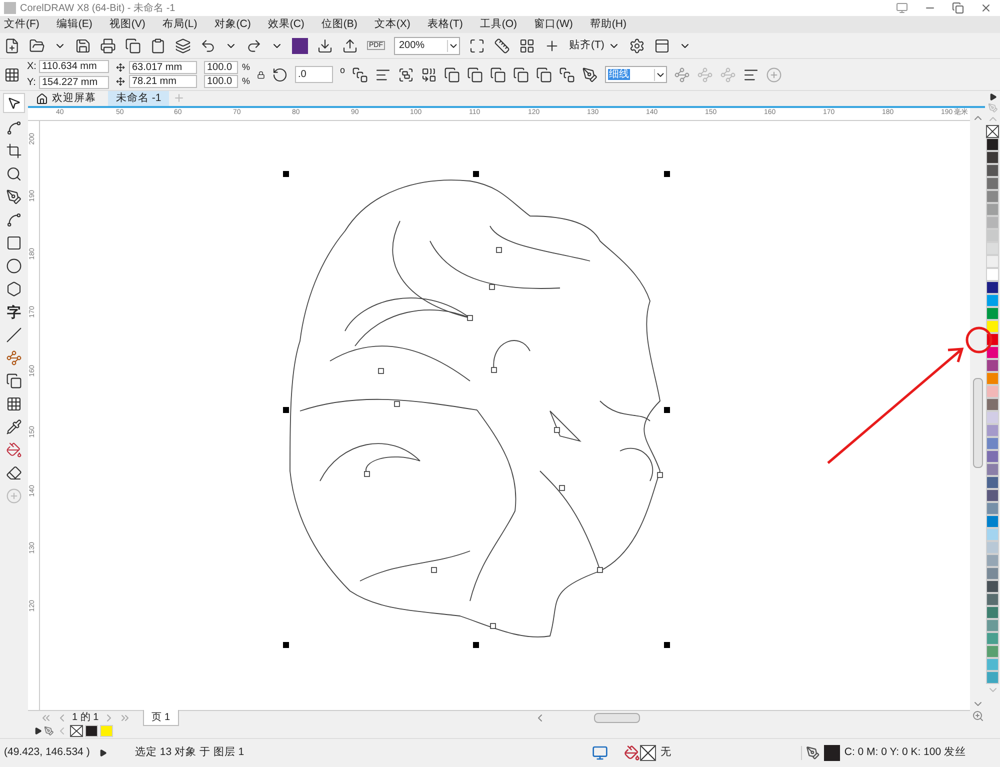 This screenshot has width=1000, height=767. Describe the element at coordinates (180, 24) in the screenshot. I see `menu-item: 布局(L)` at that location.